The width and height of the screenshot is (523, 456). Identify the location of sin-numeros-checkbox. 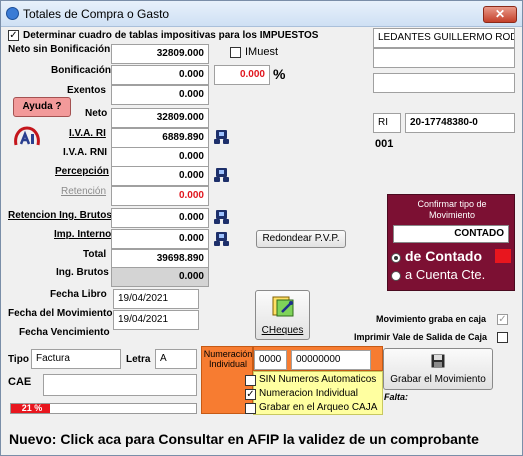
(250, 380).